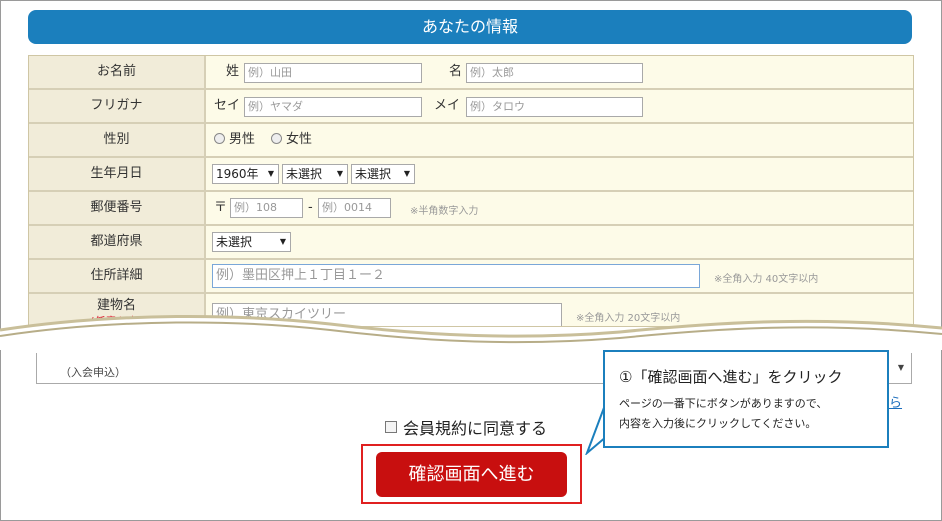  What do you see at coordinates (554, 107) in the screenshot?
I see `first-kana-input: 例）タロウ` at bounding box center [554, 107].